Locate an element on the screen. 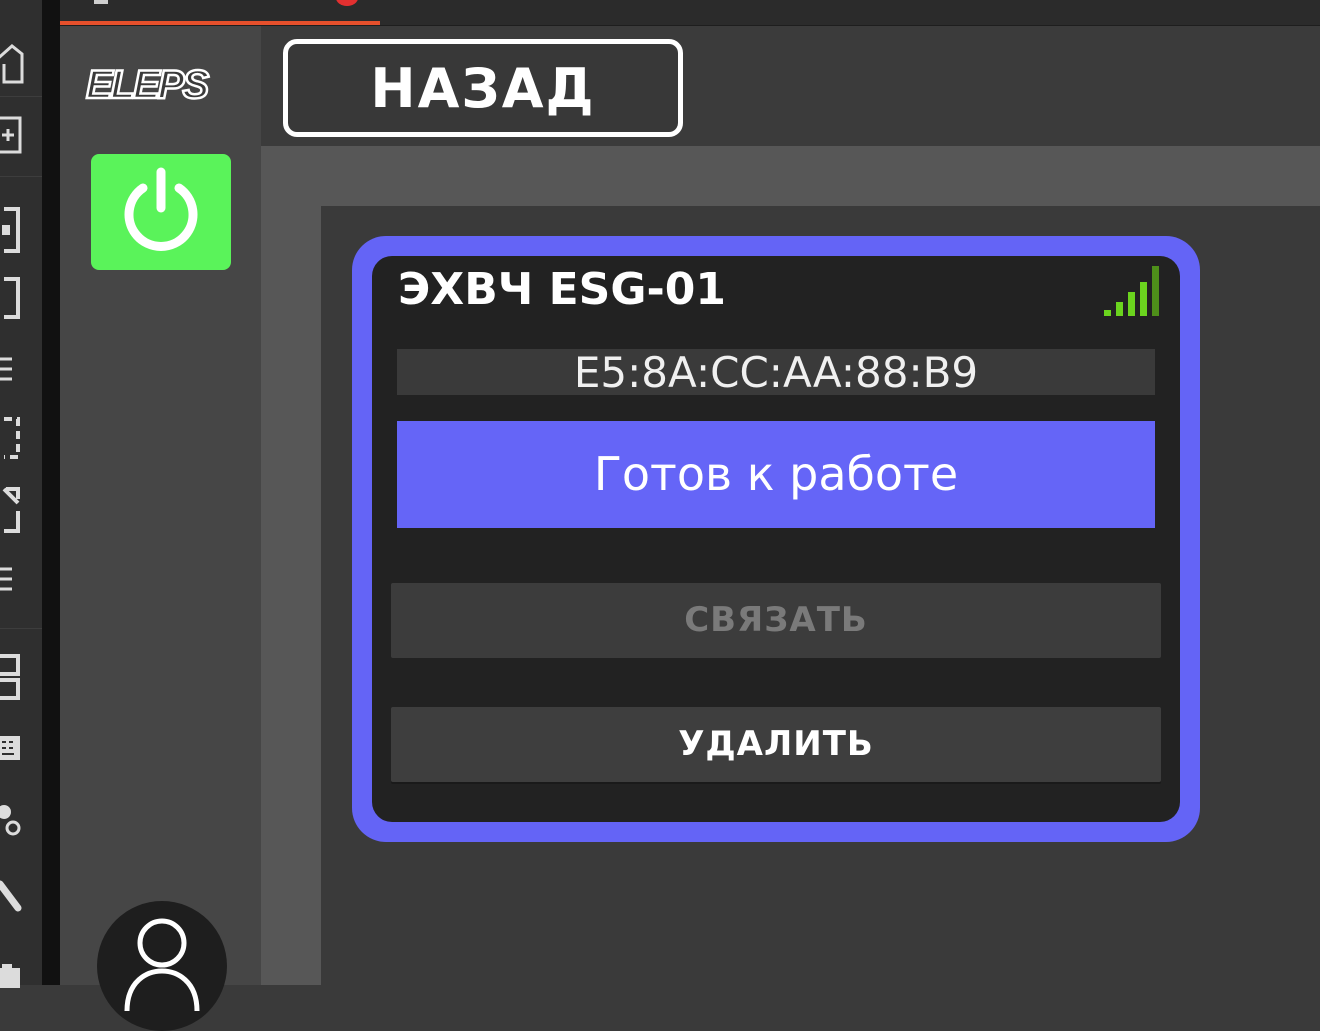  signal-strength-icon is located at coordinates (1131, 291).